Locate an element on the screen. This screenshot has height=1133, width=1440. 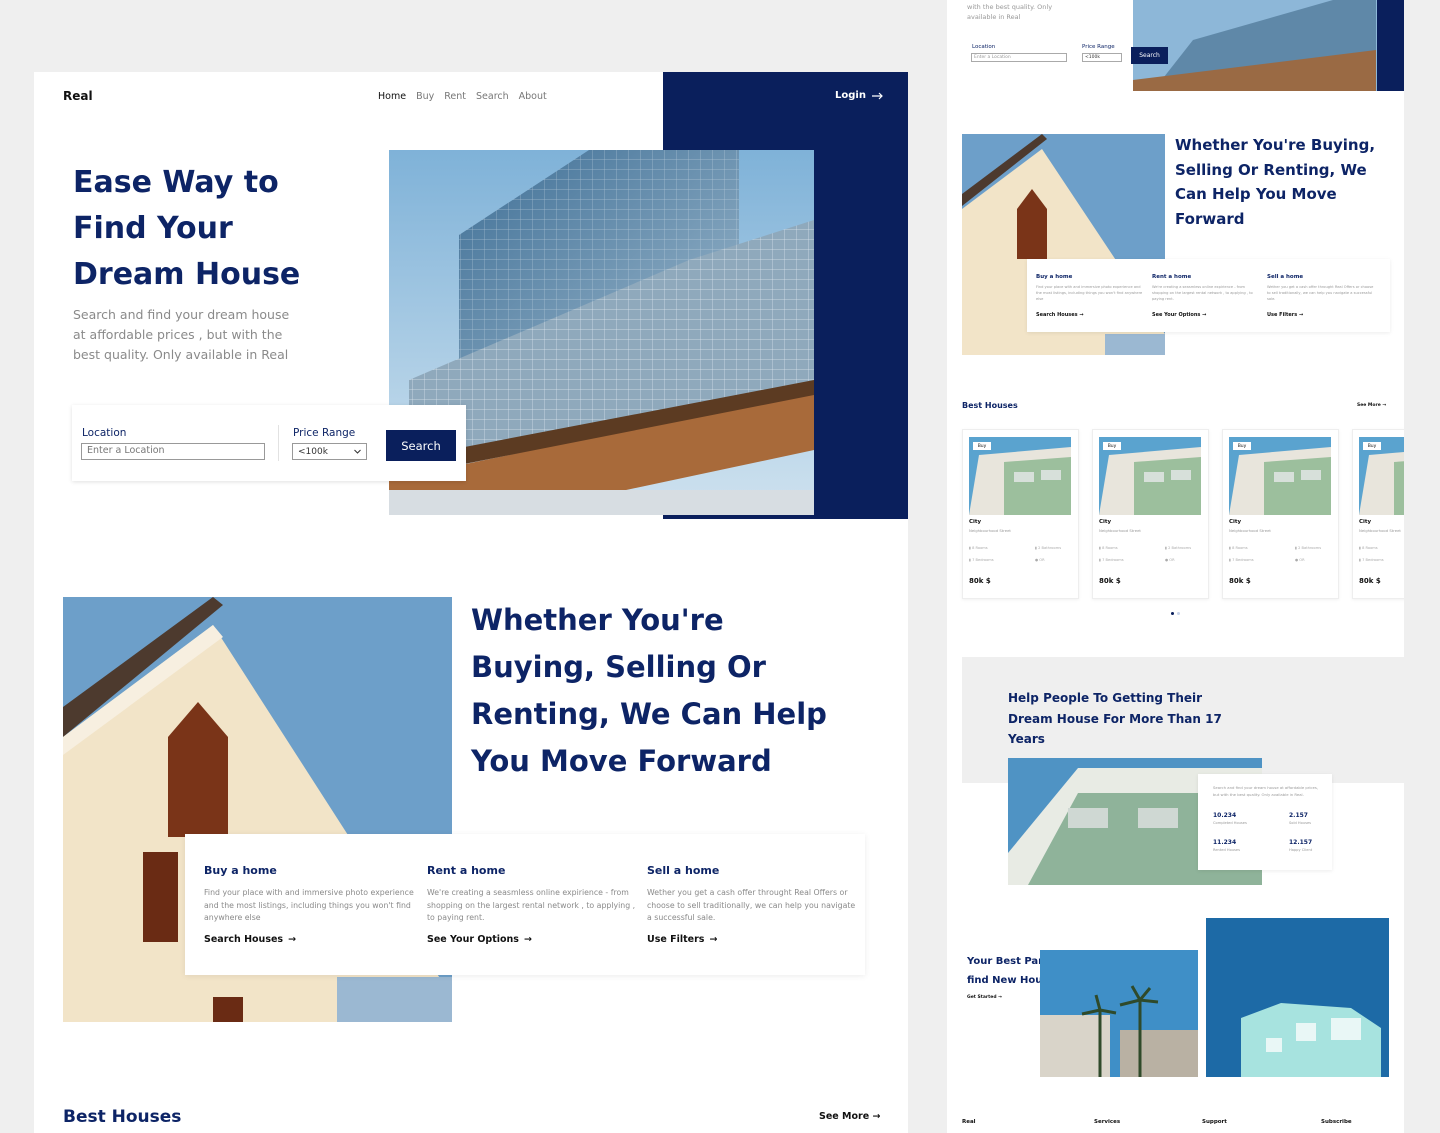
palm-house-image is located at coordinates (1119, 1013).